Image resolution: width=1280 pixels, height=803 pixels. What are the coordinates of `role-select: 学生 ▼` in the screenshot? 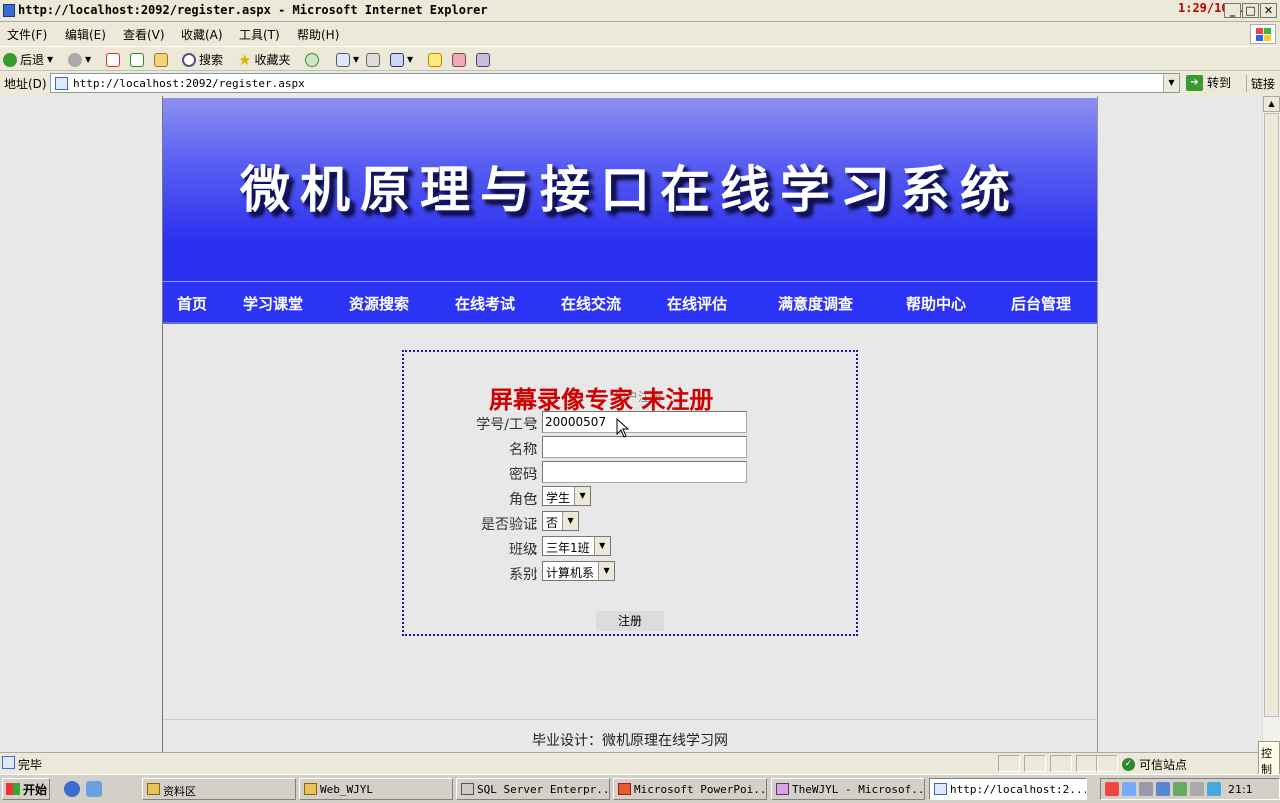 It's located at (567, 496).